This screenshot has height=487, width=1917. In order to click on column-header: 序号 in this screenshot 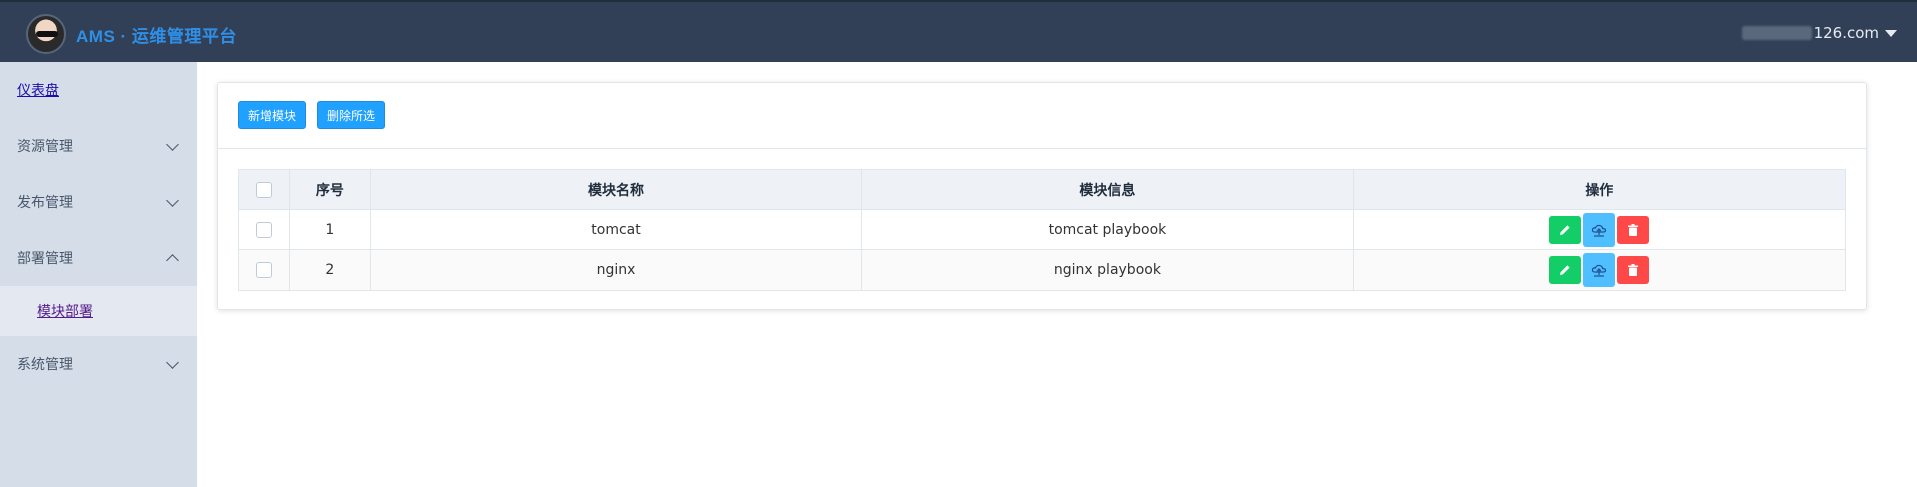, I will do `click(330, 189)`.